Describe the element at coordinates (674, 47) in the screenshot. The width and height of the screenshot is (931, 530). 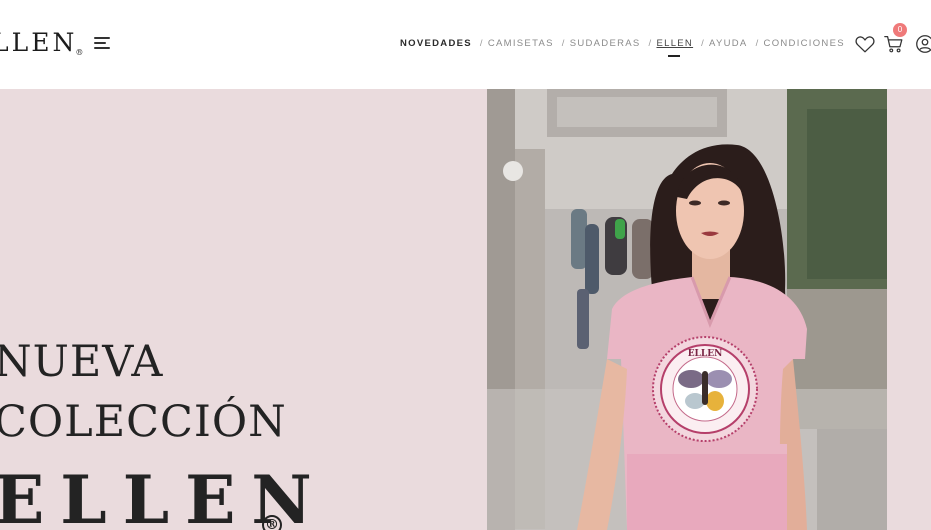
I see `nav-item-ellen: ELLEN` at that location.